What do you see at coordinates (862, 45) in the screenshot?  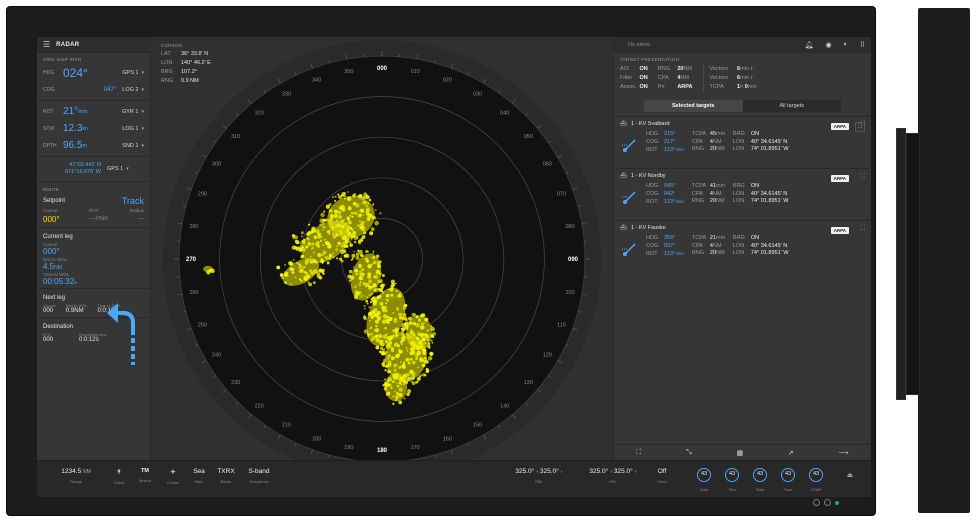 I see `grid-icon: ⠿` at bounding box center [862, 45].